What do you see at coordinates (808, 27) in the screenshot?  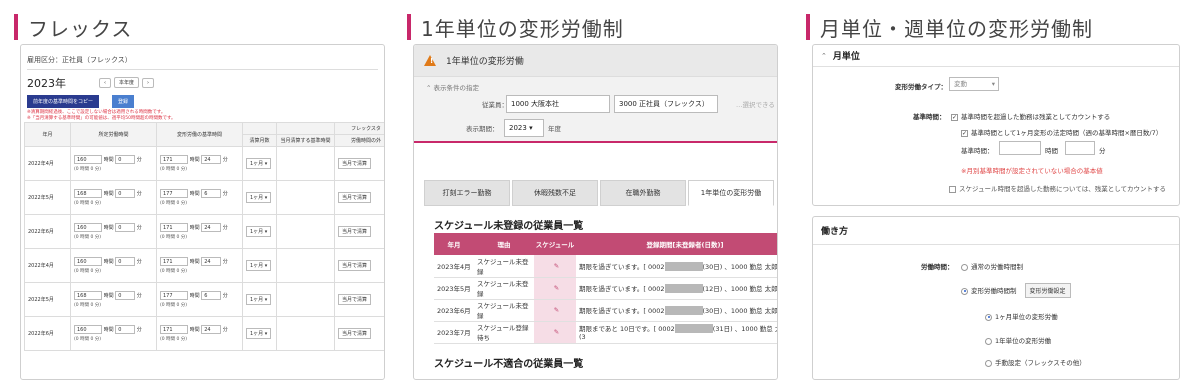 I see `accent-bar` at bounding box center [808, 27].